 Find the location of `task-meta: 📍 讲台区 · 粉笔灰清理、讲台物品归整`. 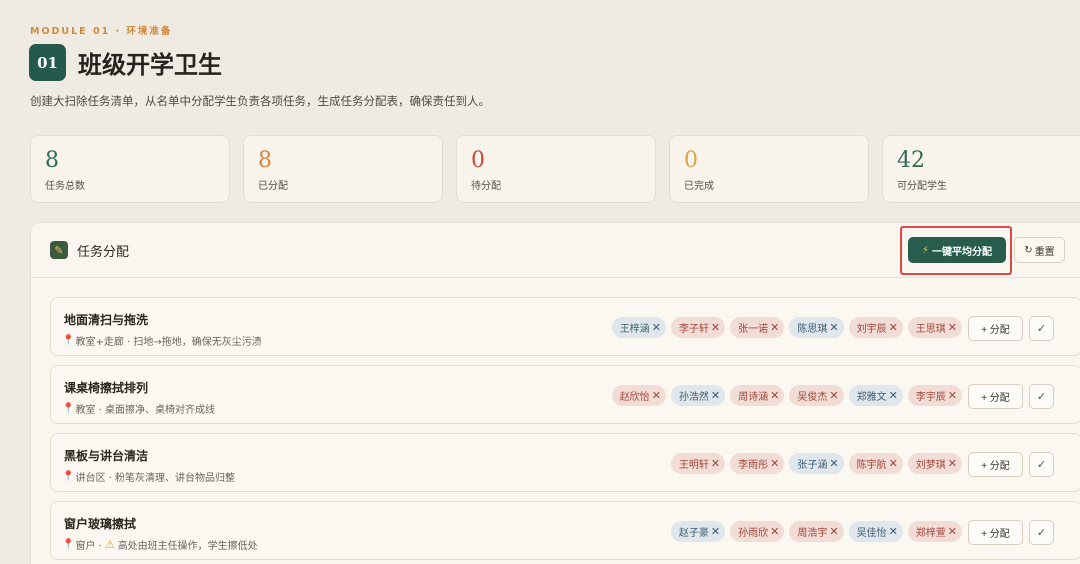

task-meta: 📍 讲台区 · 粉笔灰清理、讲台物品归整 is located at coordinates (148, 476).